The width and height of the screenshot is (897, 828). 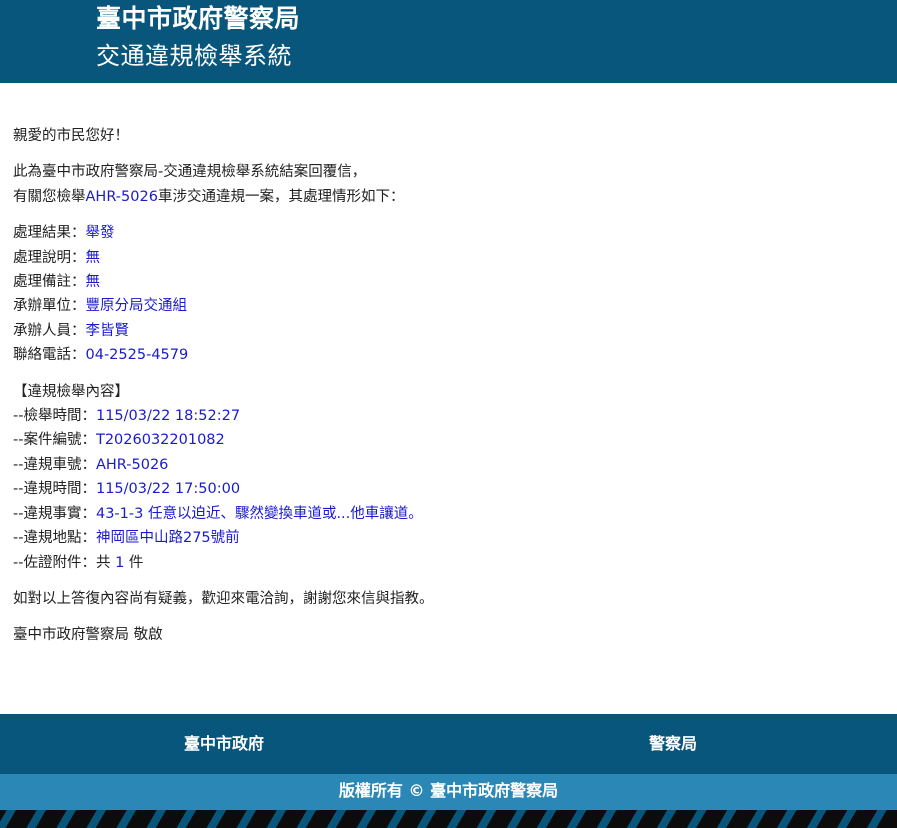 I want to click on copyright-bar: 版權所有 © 臺中市政府警察局, so click(x=448, y=792).